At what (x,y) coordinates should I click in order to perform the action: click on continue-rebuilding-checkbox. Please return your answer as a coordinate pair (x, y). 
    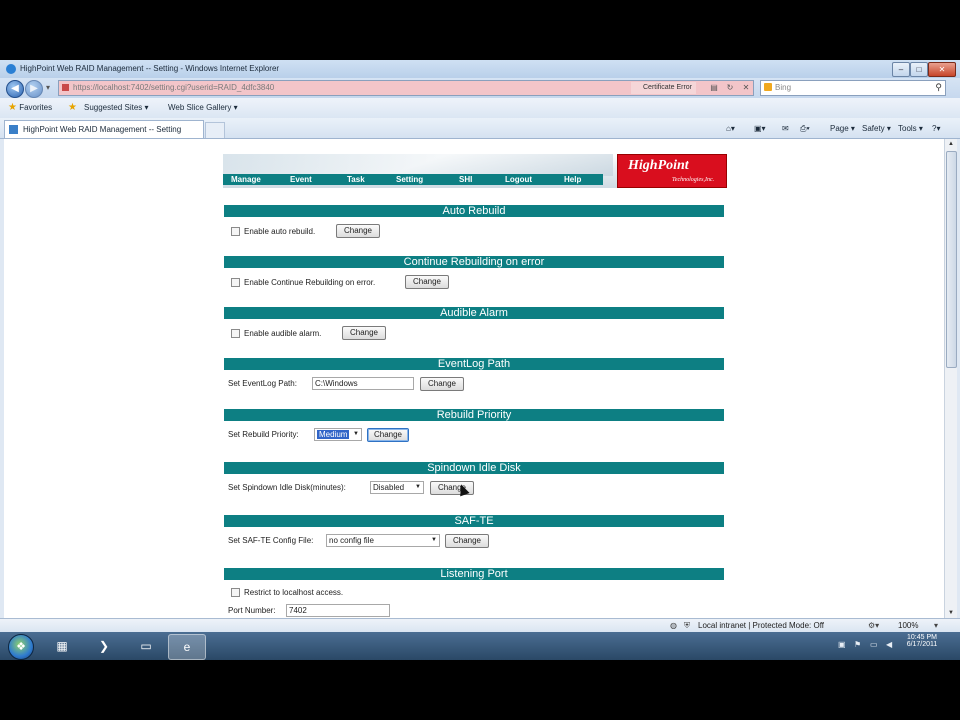
    Looking at the image, I should click on (235, 282).